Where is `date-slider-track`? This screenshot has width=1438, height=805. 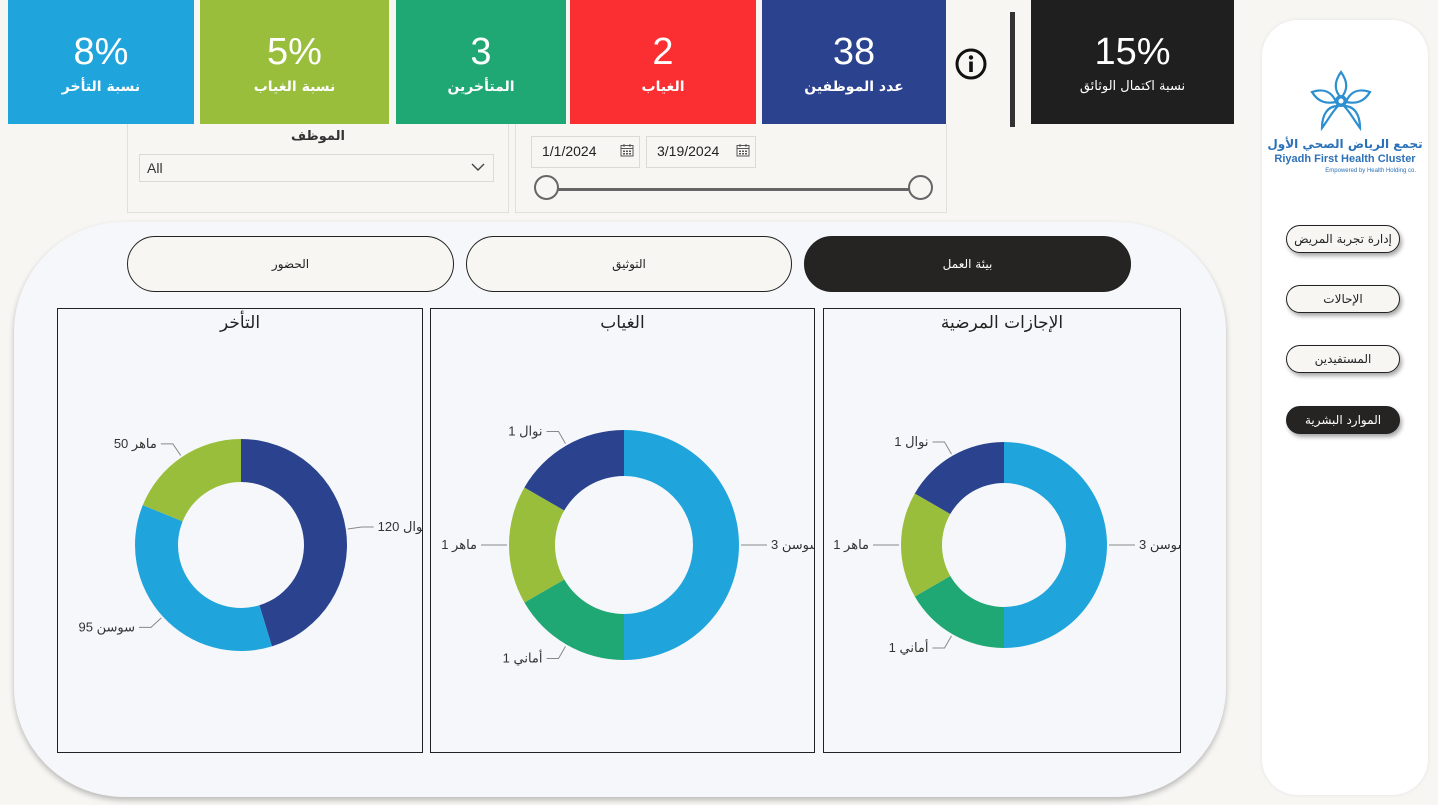
date-slider-track is located at coordinates (735, 189).